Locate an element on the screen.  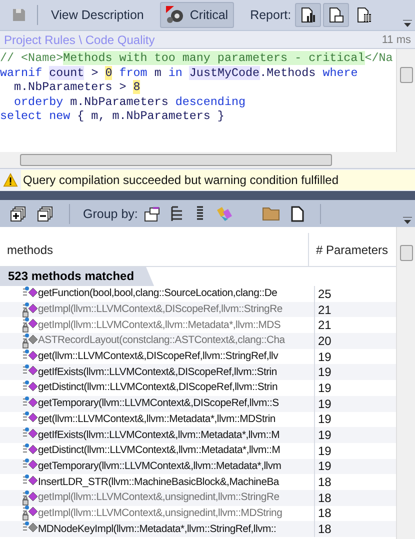
save-icon is located at coordinates (19, 15).